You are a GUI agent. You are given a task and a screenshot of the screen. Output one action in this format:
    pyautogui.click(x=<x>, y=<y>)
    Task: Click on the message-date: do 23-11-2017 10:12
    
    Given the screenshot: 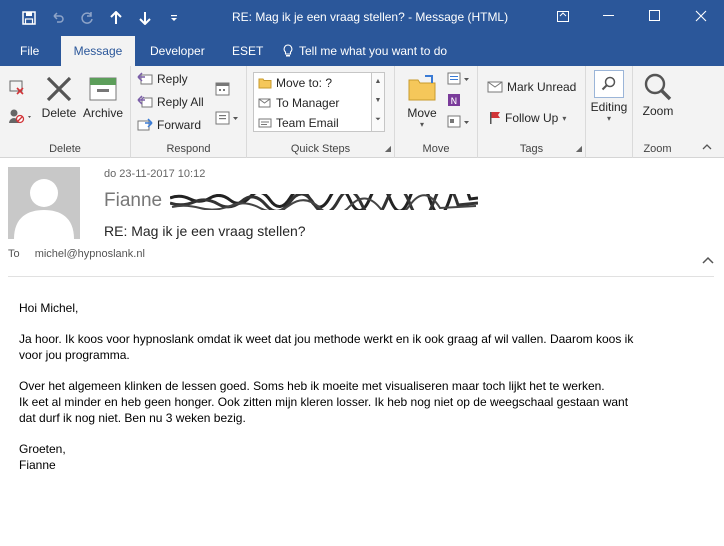 What is the action you would take?
    pyautogui.click(x=155, y=174)
    